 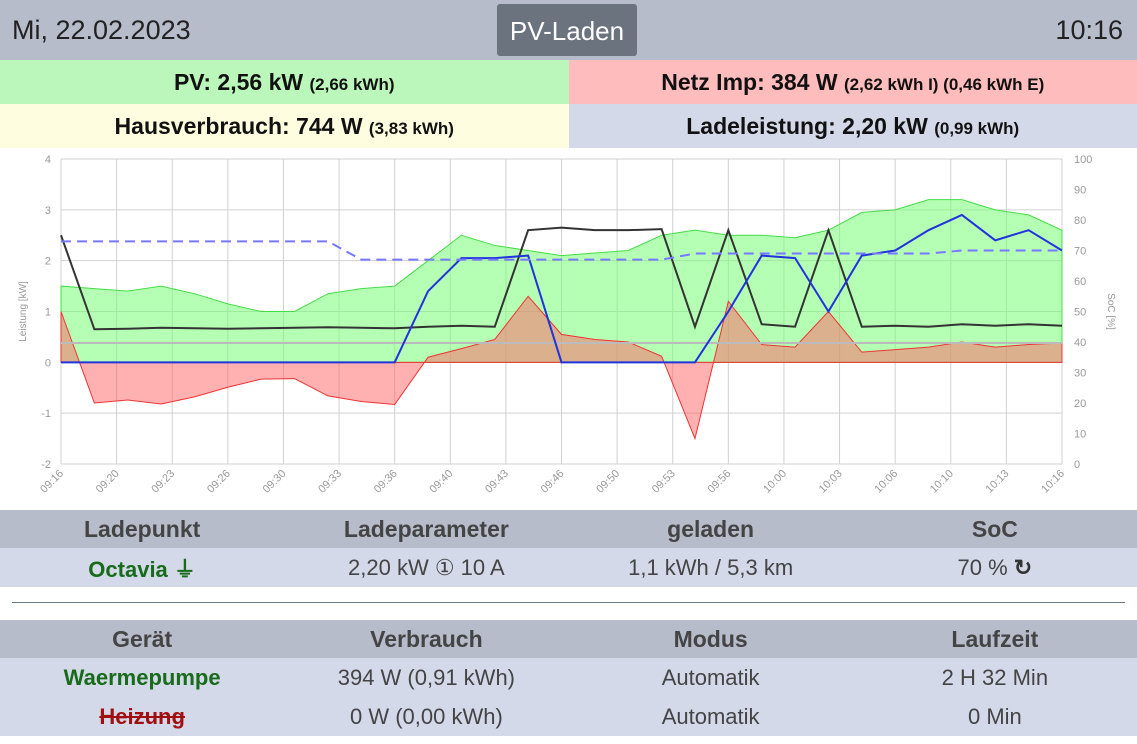 I want to click on col-ladeparameter: Ladeparameter, so click(x=426, y=529).